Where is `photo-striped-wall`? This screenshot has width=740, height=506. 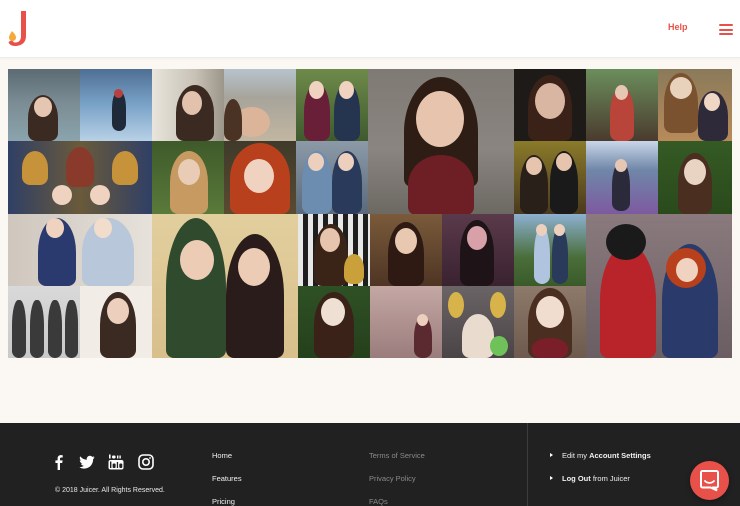
photo-striped-wall is located at coordinates (334, 250).